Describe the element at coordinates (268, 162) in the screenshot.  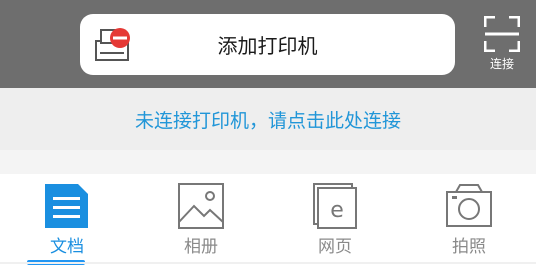
I see `divider-strip` at that location.